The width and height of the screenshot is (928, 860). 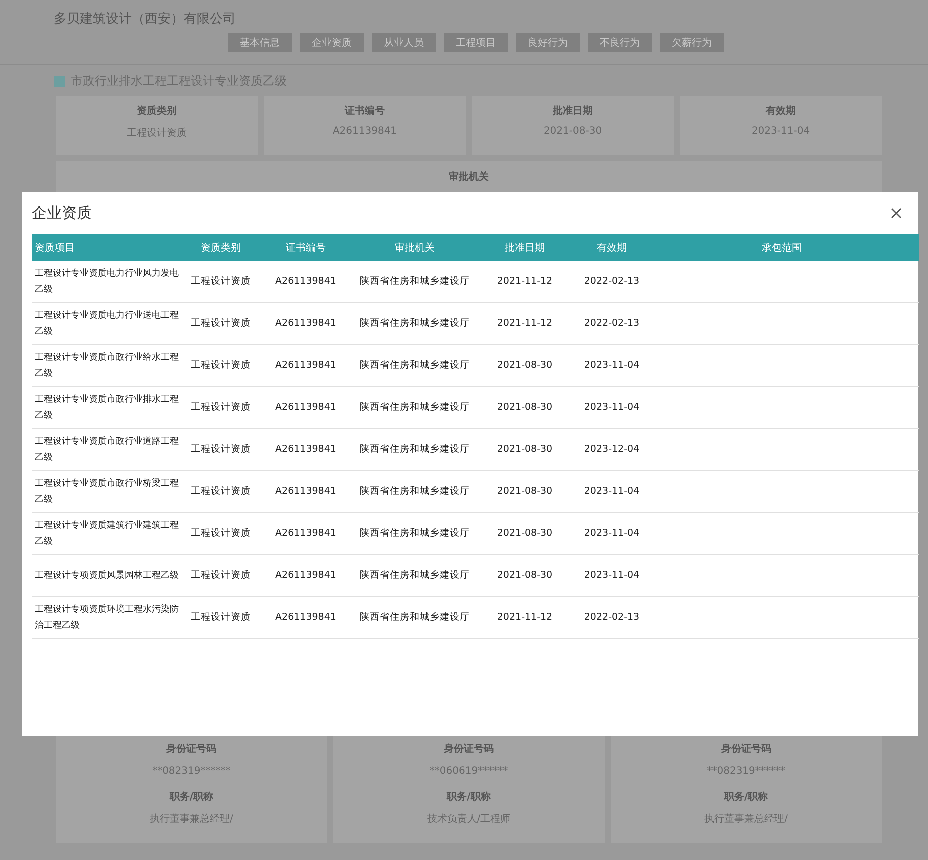 I want to click on table-cell: 工程设计专业资质电力行业送电工程乙级, so click(x=110, y=323).